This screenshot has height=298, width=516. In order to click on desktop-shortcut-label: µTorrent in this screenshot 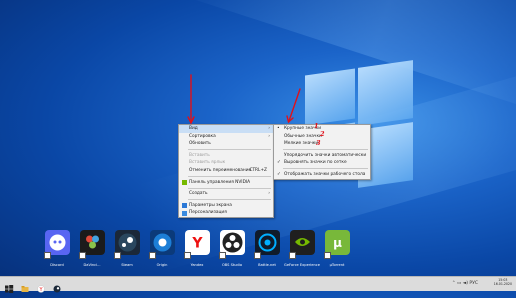, I will do `click(337, 265)`.